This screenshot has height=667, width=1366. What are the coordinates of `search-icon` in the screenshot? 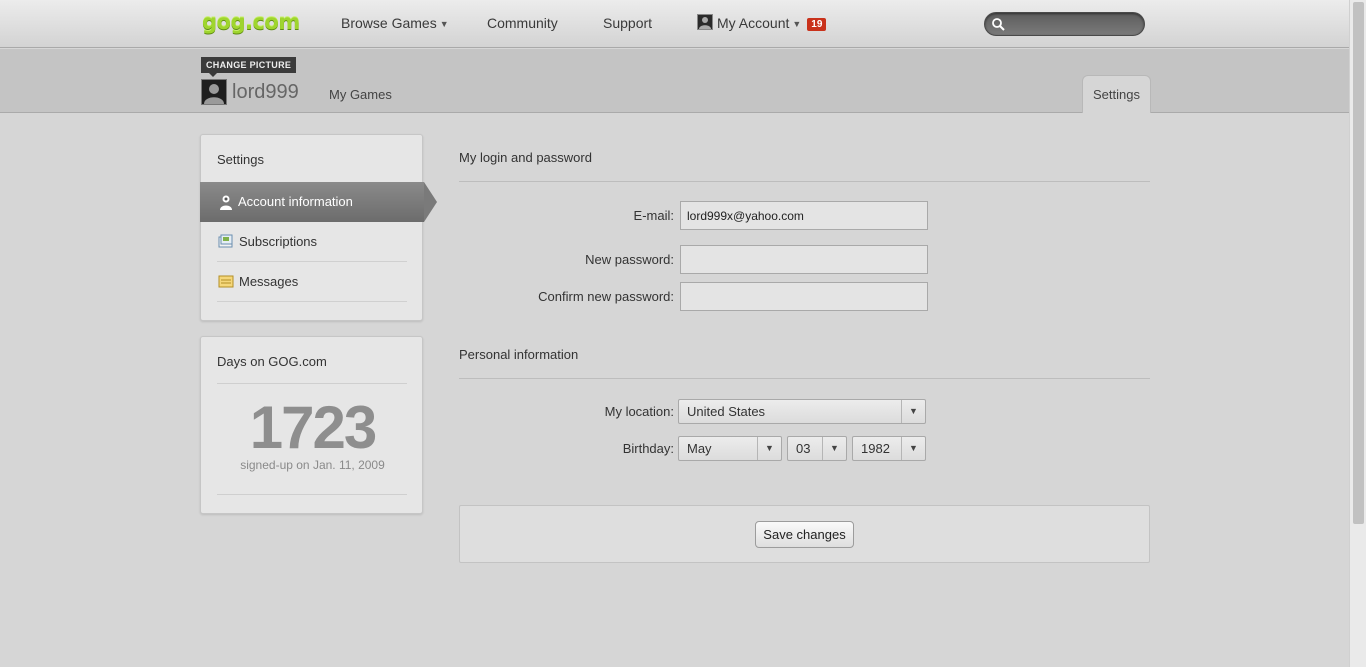 It's located at (998, 24).